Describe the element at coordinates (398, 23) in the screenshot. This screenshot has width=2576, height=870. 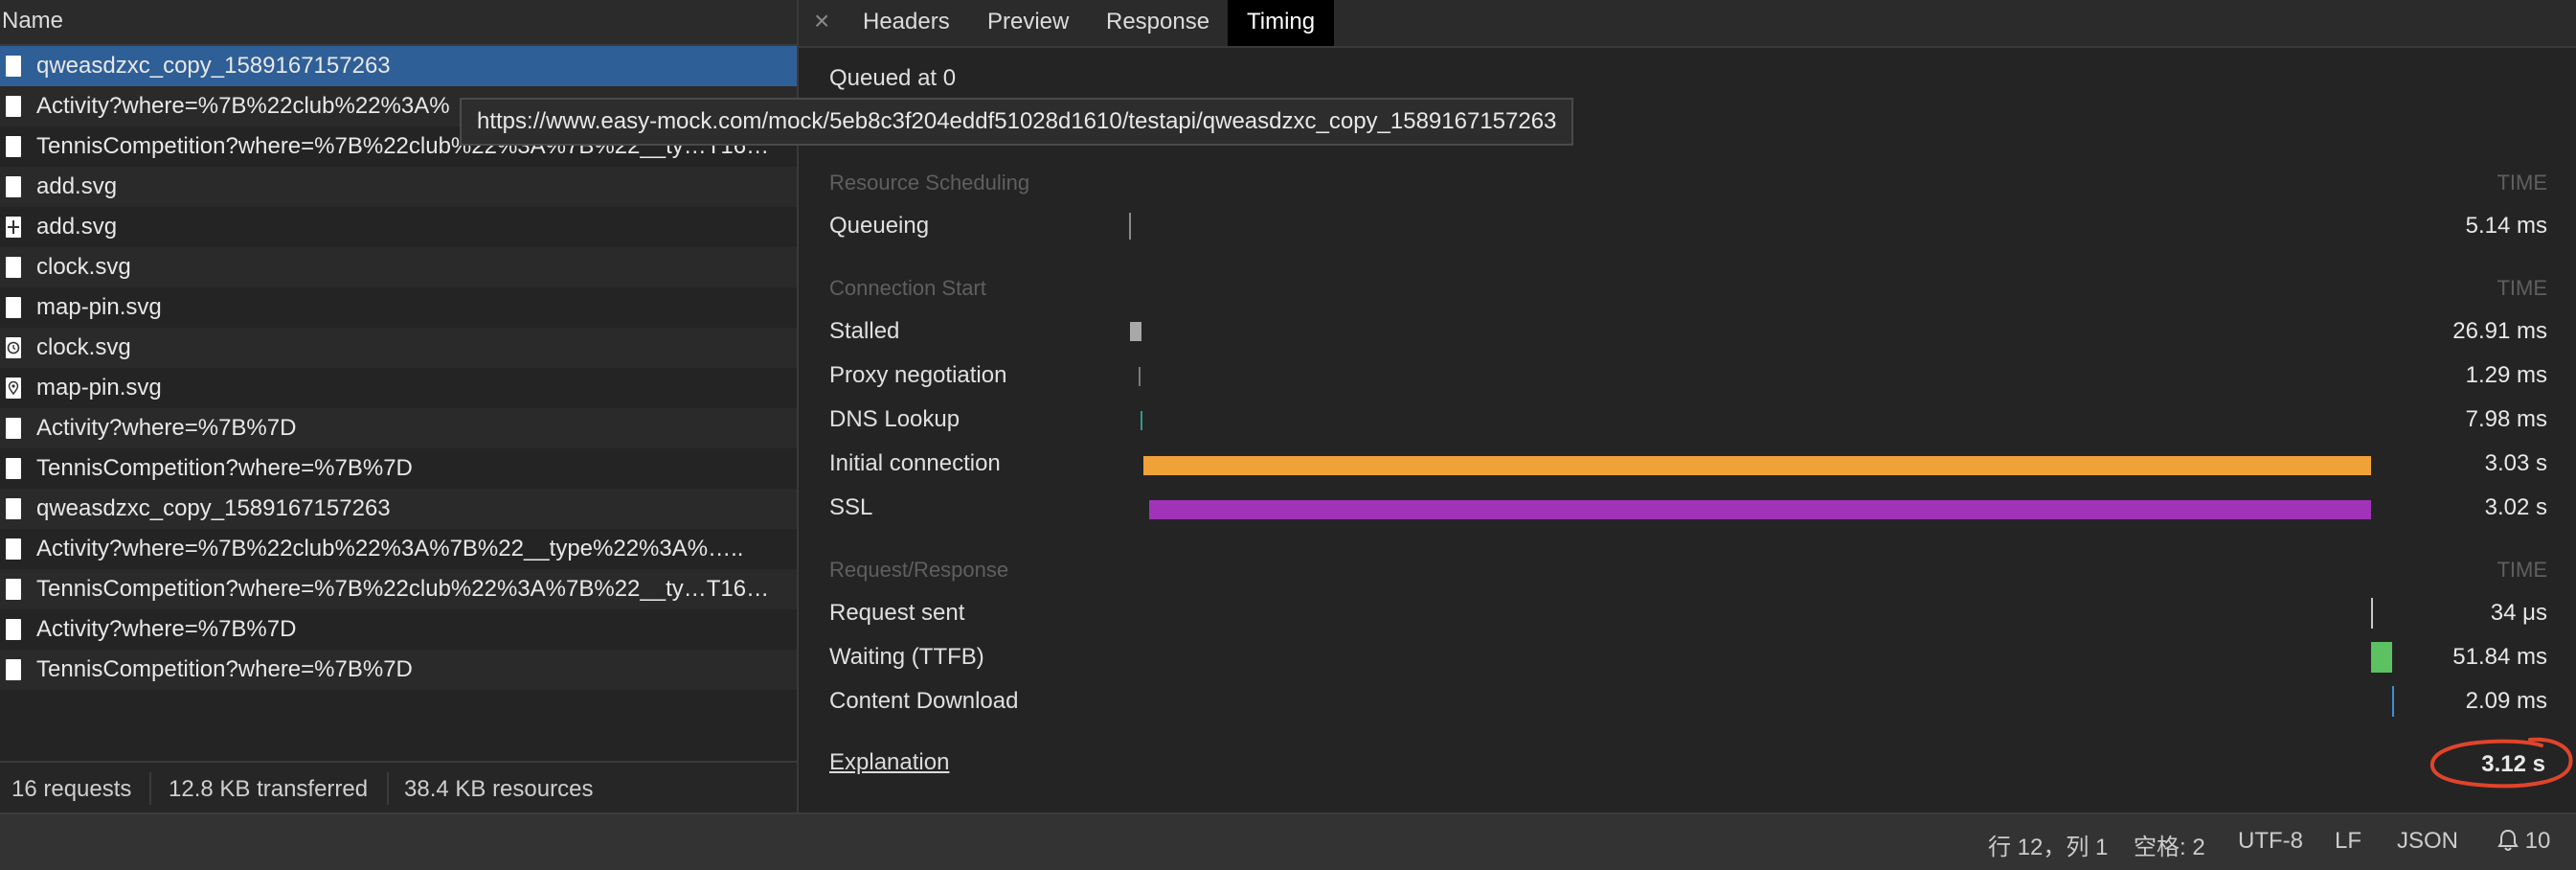
I see `name-column-header: Name` at that location.